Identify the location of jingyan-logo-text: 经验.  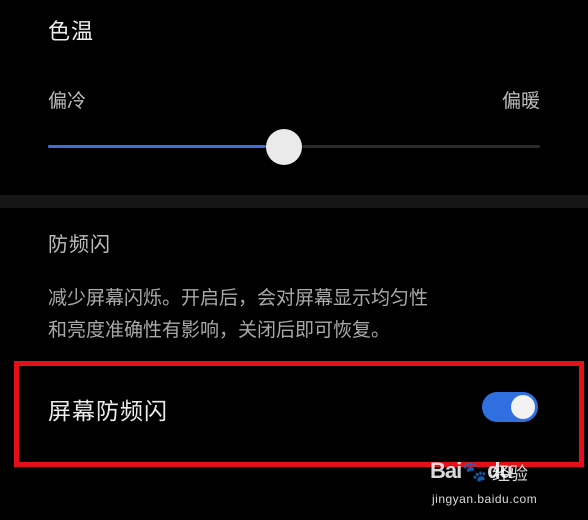
(510, 474).